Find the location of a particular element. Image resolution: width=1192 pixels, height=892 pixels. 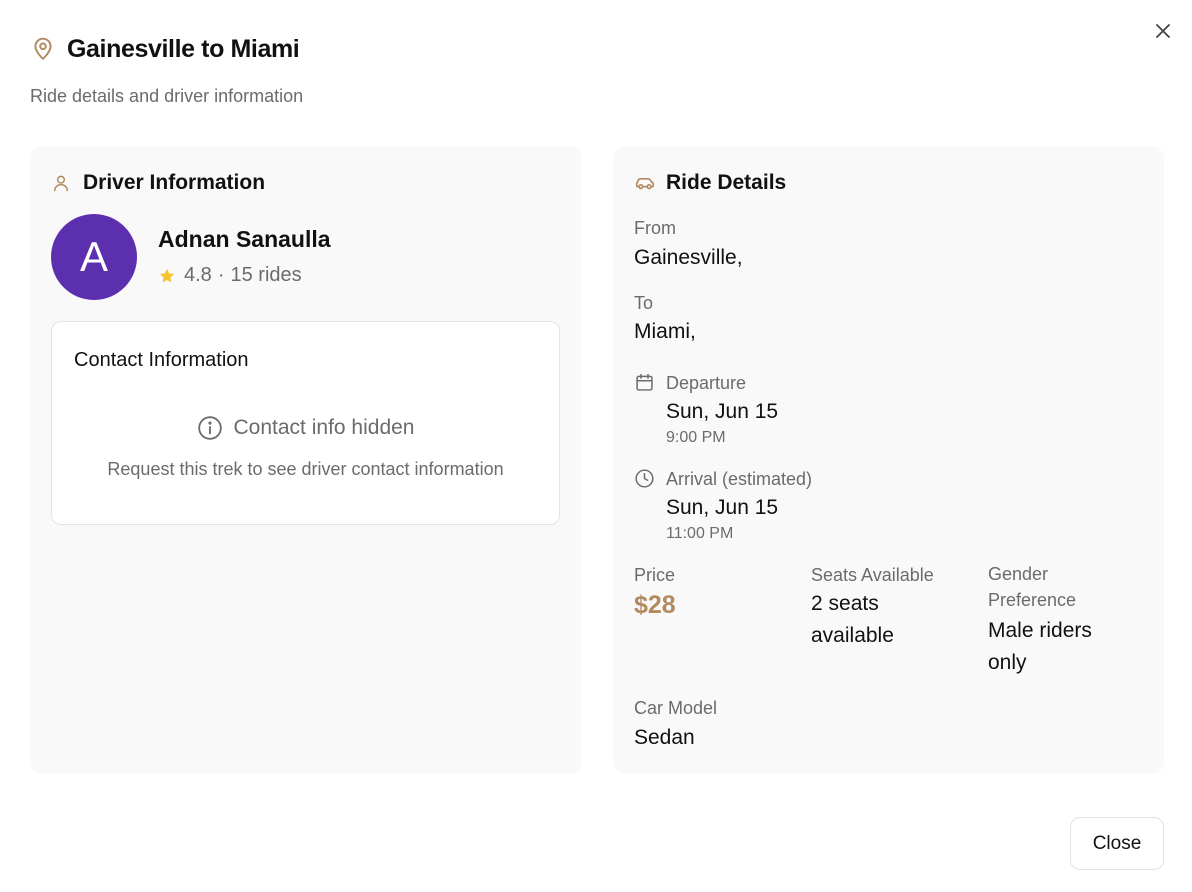

dialog-title: Gainesville to Miami is located at coordinates (183, 48).